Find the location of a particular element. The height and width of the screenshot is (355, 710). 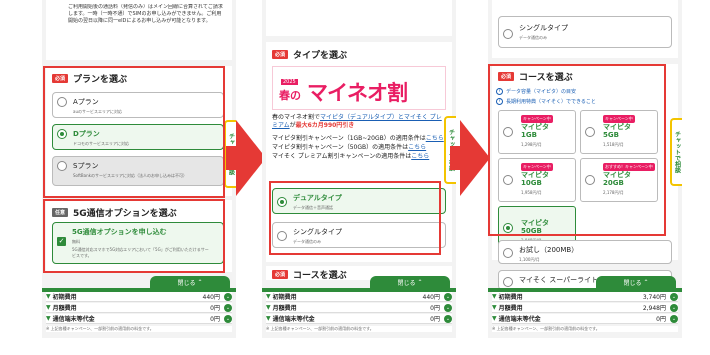

cost-row-monthly: ▼ 月額費用 2,948円 ⌄ is located at coordinates (585, 308).